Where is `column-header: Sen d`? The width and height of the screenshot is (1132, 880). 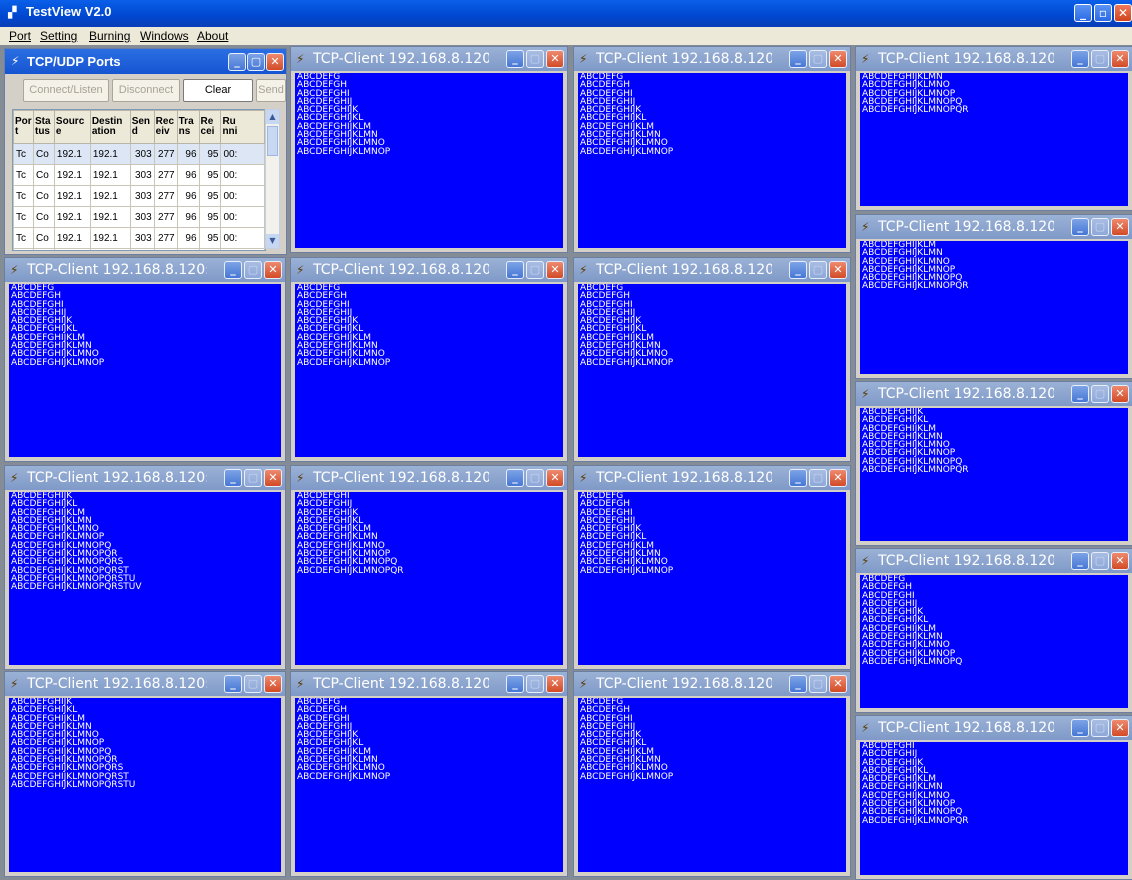
column-header: Sen d is located at coordinates (142, 127).